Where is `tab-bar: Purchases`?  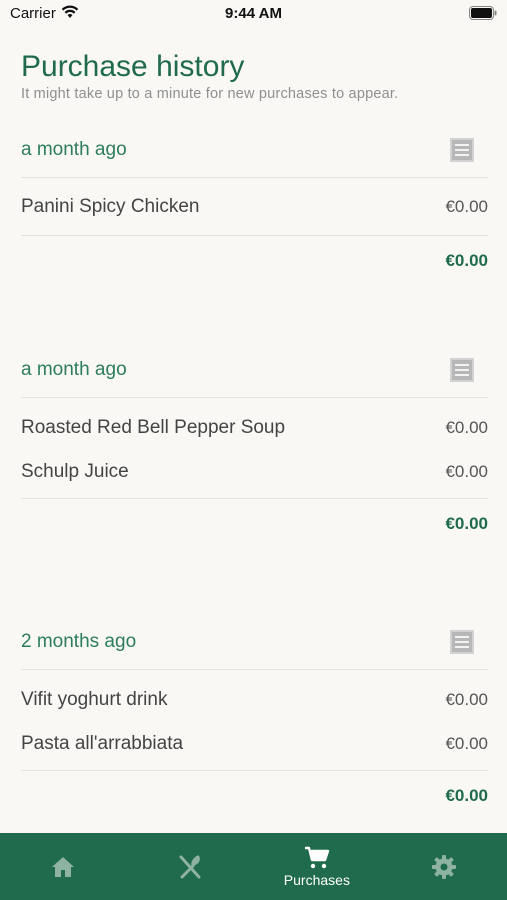 tab-bar: Purchases is located at coordinates (253, 866).